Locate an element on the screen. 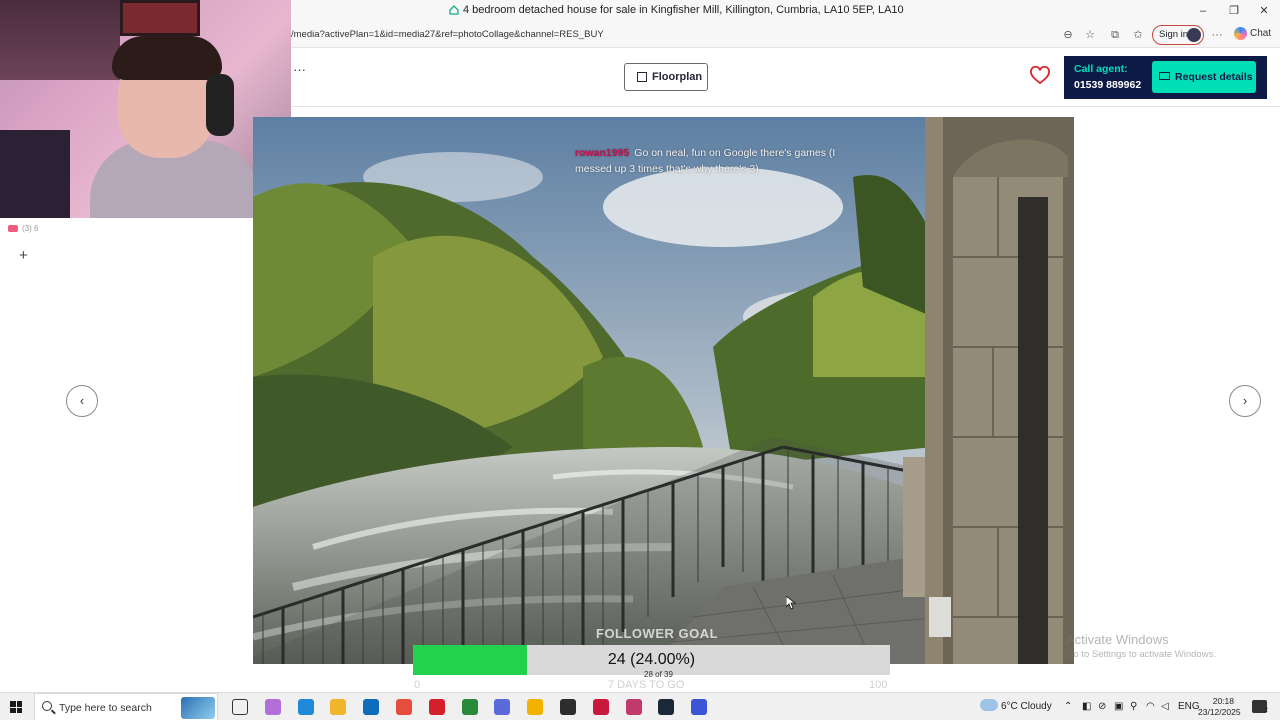 The image size is (1280, 720). chat-label: Chat is located at coordinates (1261, 34).